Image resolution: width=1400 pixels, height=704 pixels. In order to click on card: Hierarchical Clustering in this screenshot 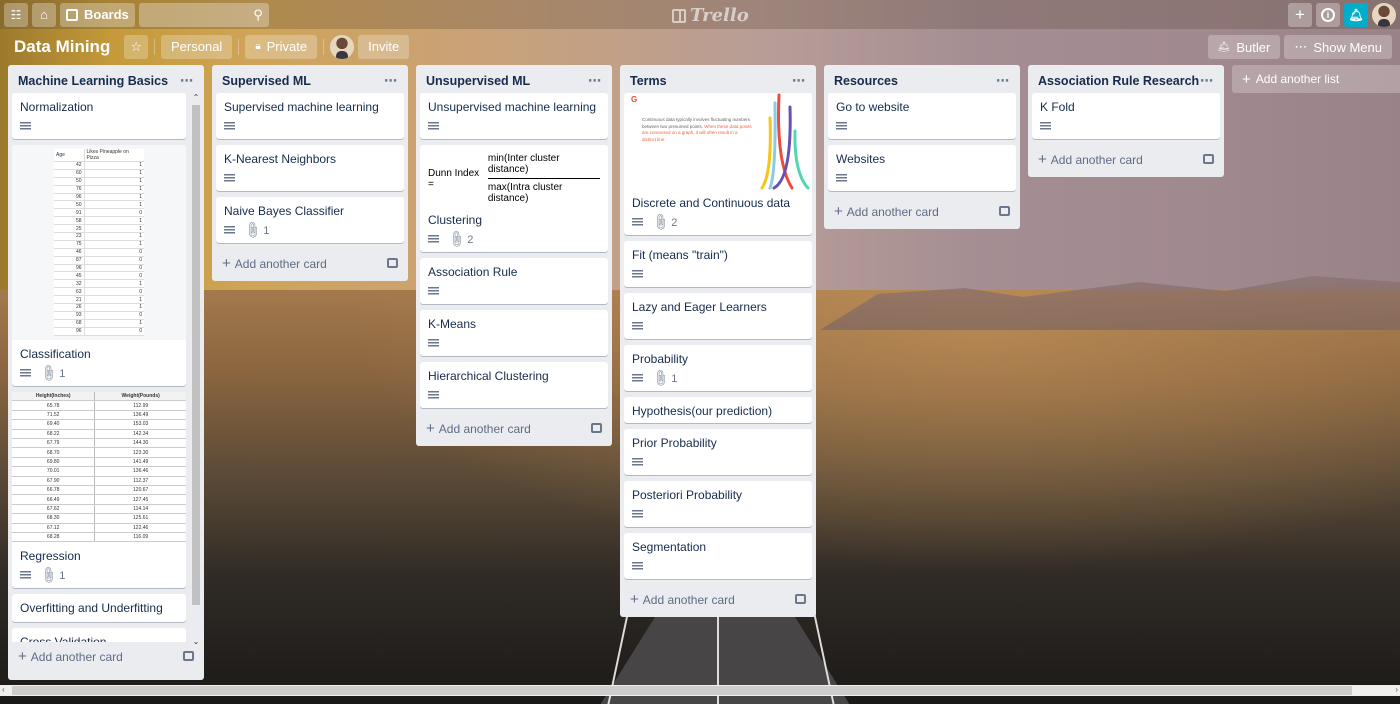, I will do `click(514, 385)`.